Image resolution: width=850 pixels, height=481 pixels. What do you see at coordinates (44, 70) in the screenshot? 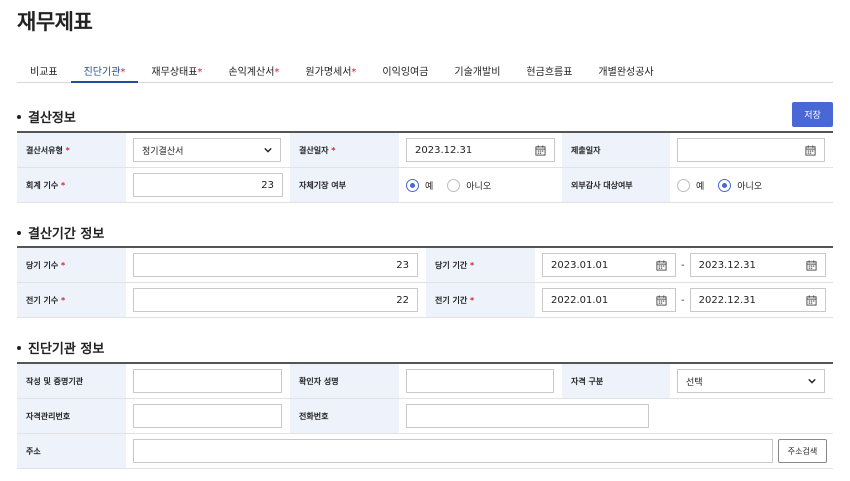
I see `tab-0: 비교표` at bounding box center [44, 70].